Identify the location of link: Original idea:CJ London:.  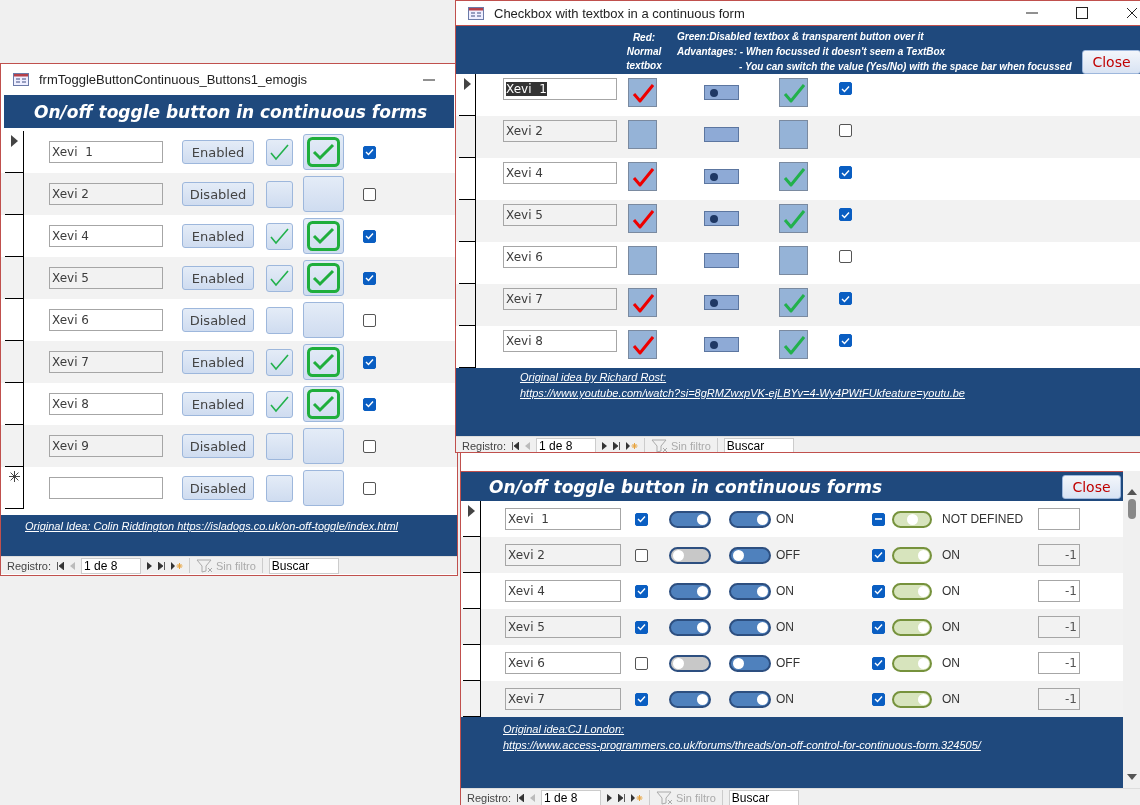
(813, 729).